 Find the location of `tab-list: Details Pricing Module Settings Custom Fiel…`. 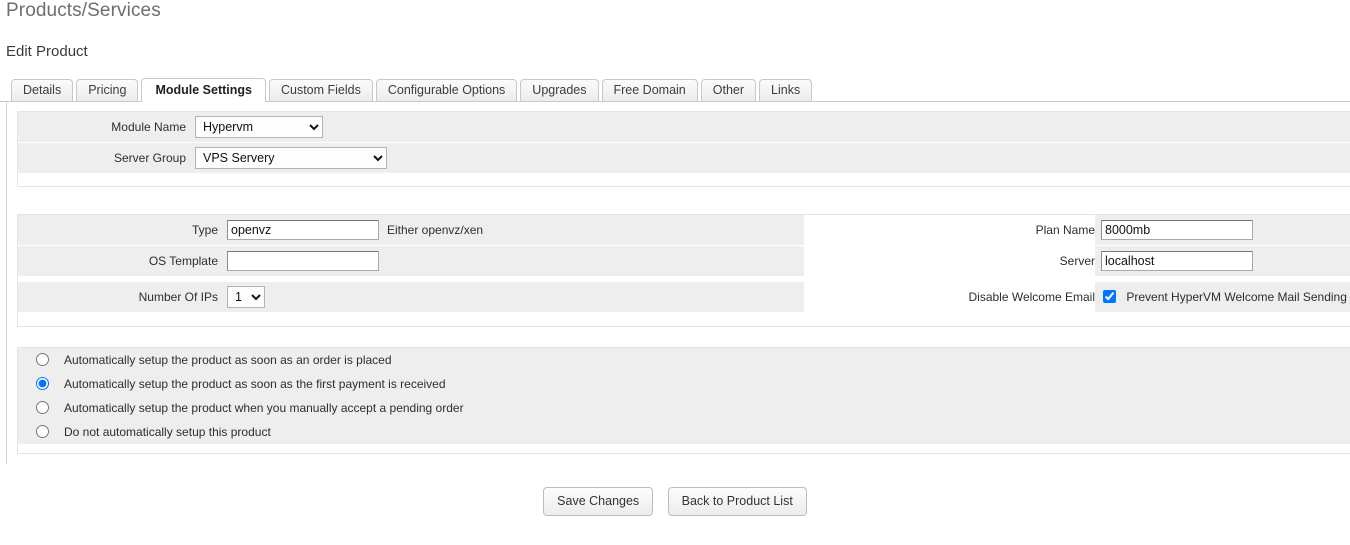

tab-list: Details Pricing Module Settings Custom Fiel… is located at coordinates (412, 90).